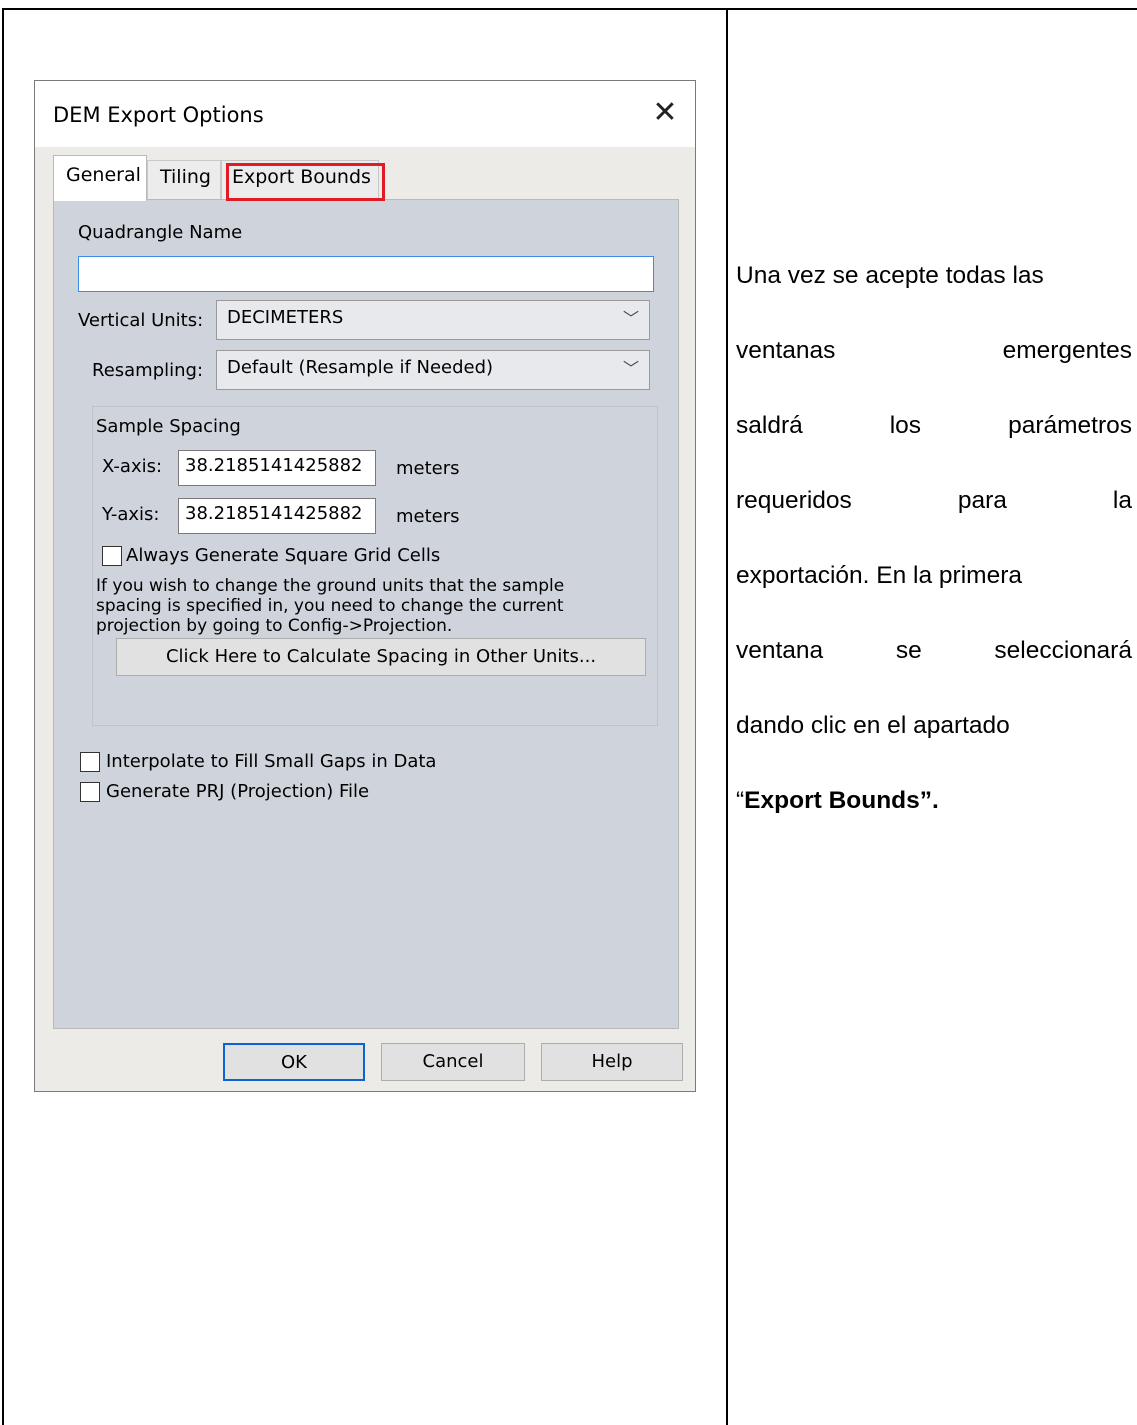 This screenshot has width=1137, height=1425. What do you see at coordinates (366, 274) in the screenshot?
I see `quadrangle-name-input` at bounding box center [366, 274].